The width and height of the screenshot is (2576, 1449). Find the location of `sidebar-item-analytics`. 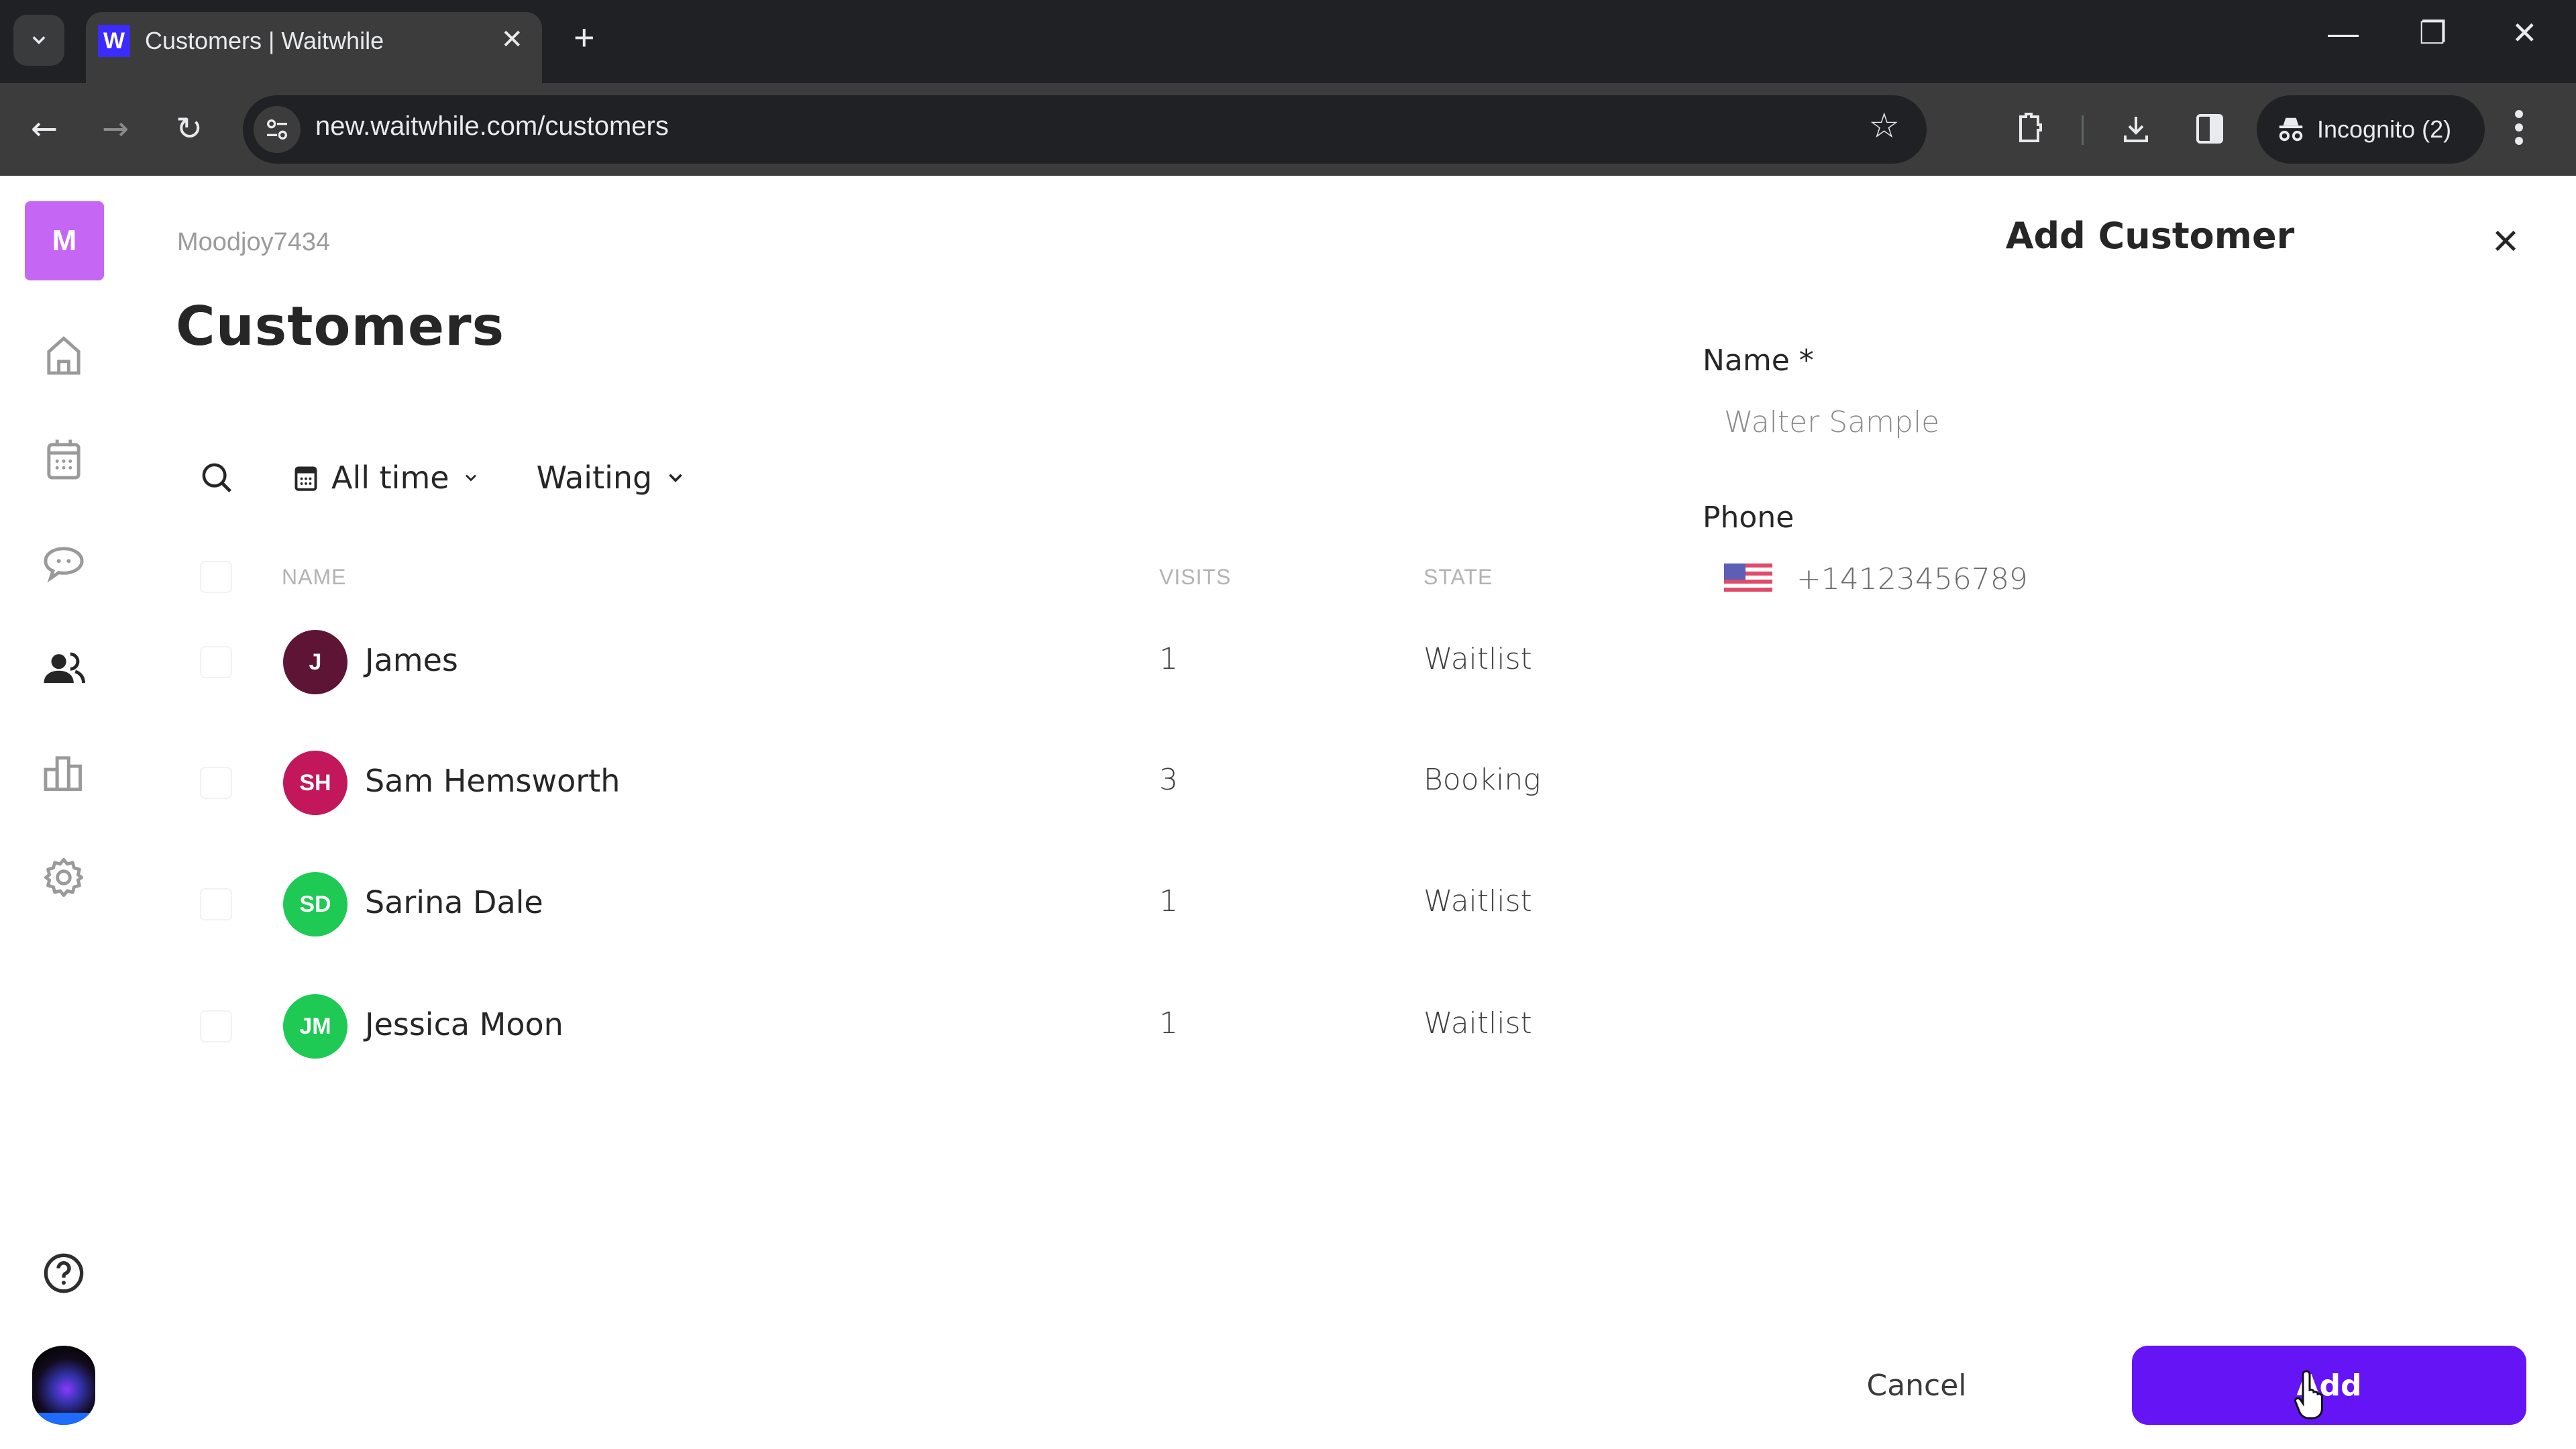

sidebar-item-analytics is located at coordinates (64, 773).